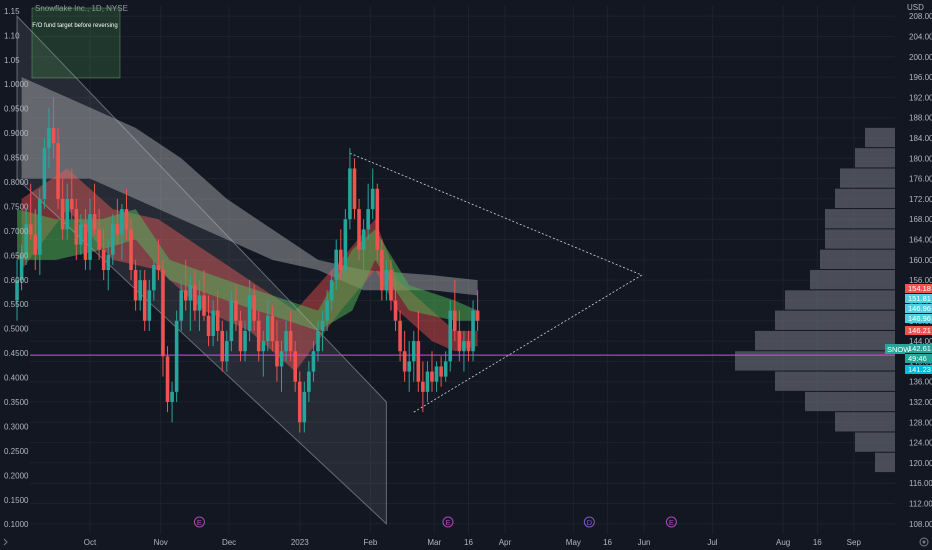 This screenshot has width=932, height=550. What do you see at coordinates (76, 43) in the screenshot?
I see `annotation-box` at bounding box center [76, 43].